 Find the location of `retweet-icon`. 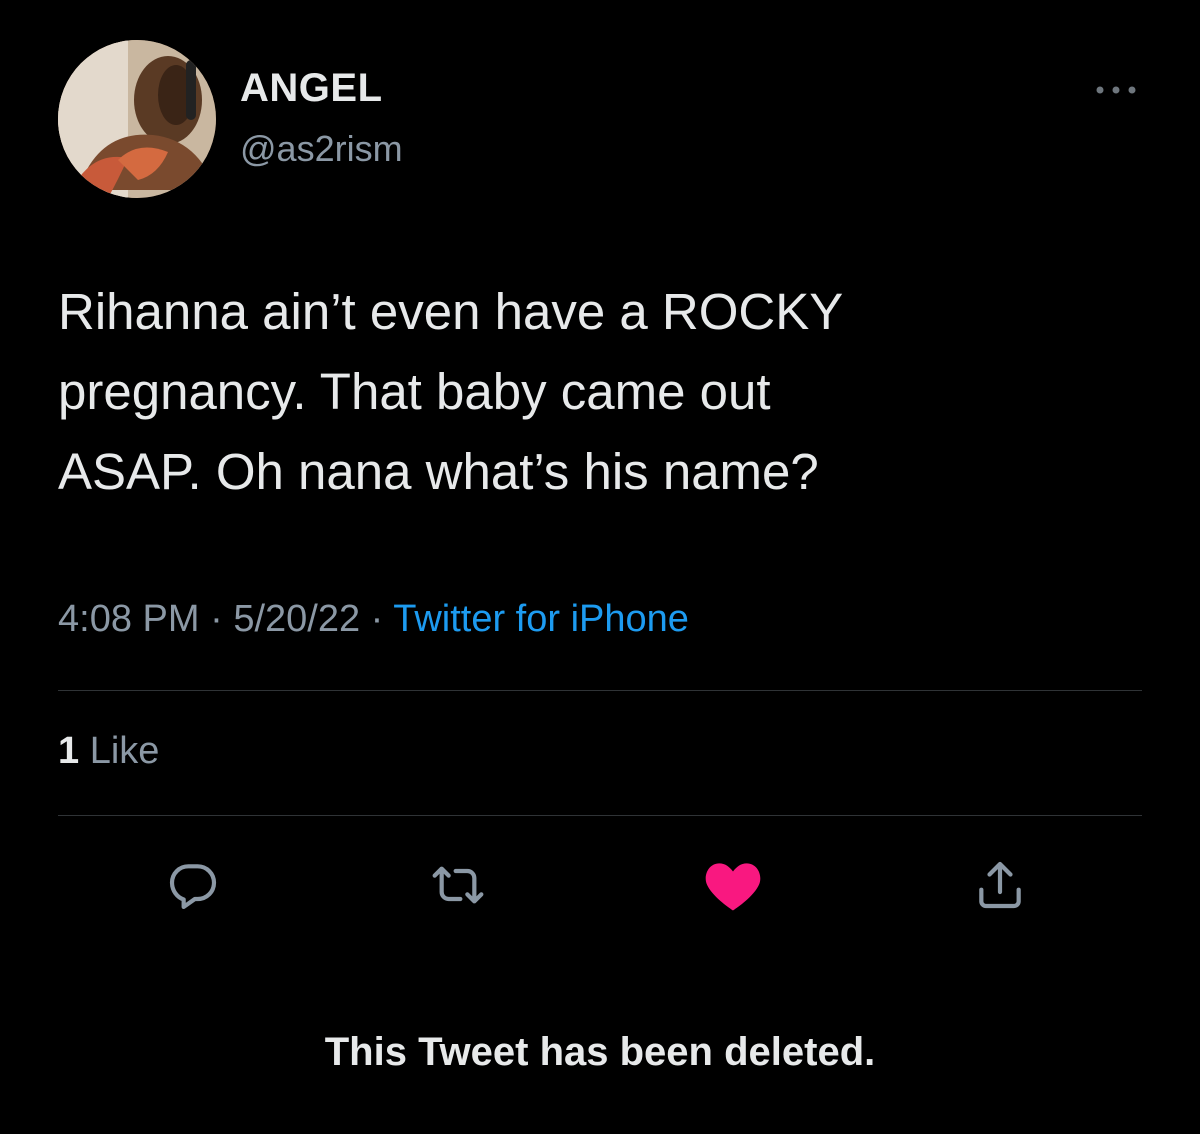

retweet-icon is located at coordinates (458, 885).